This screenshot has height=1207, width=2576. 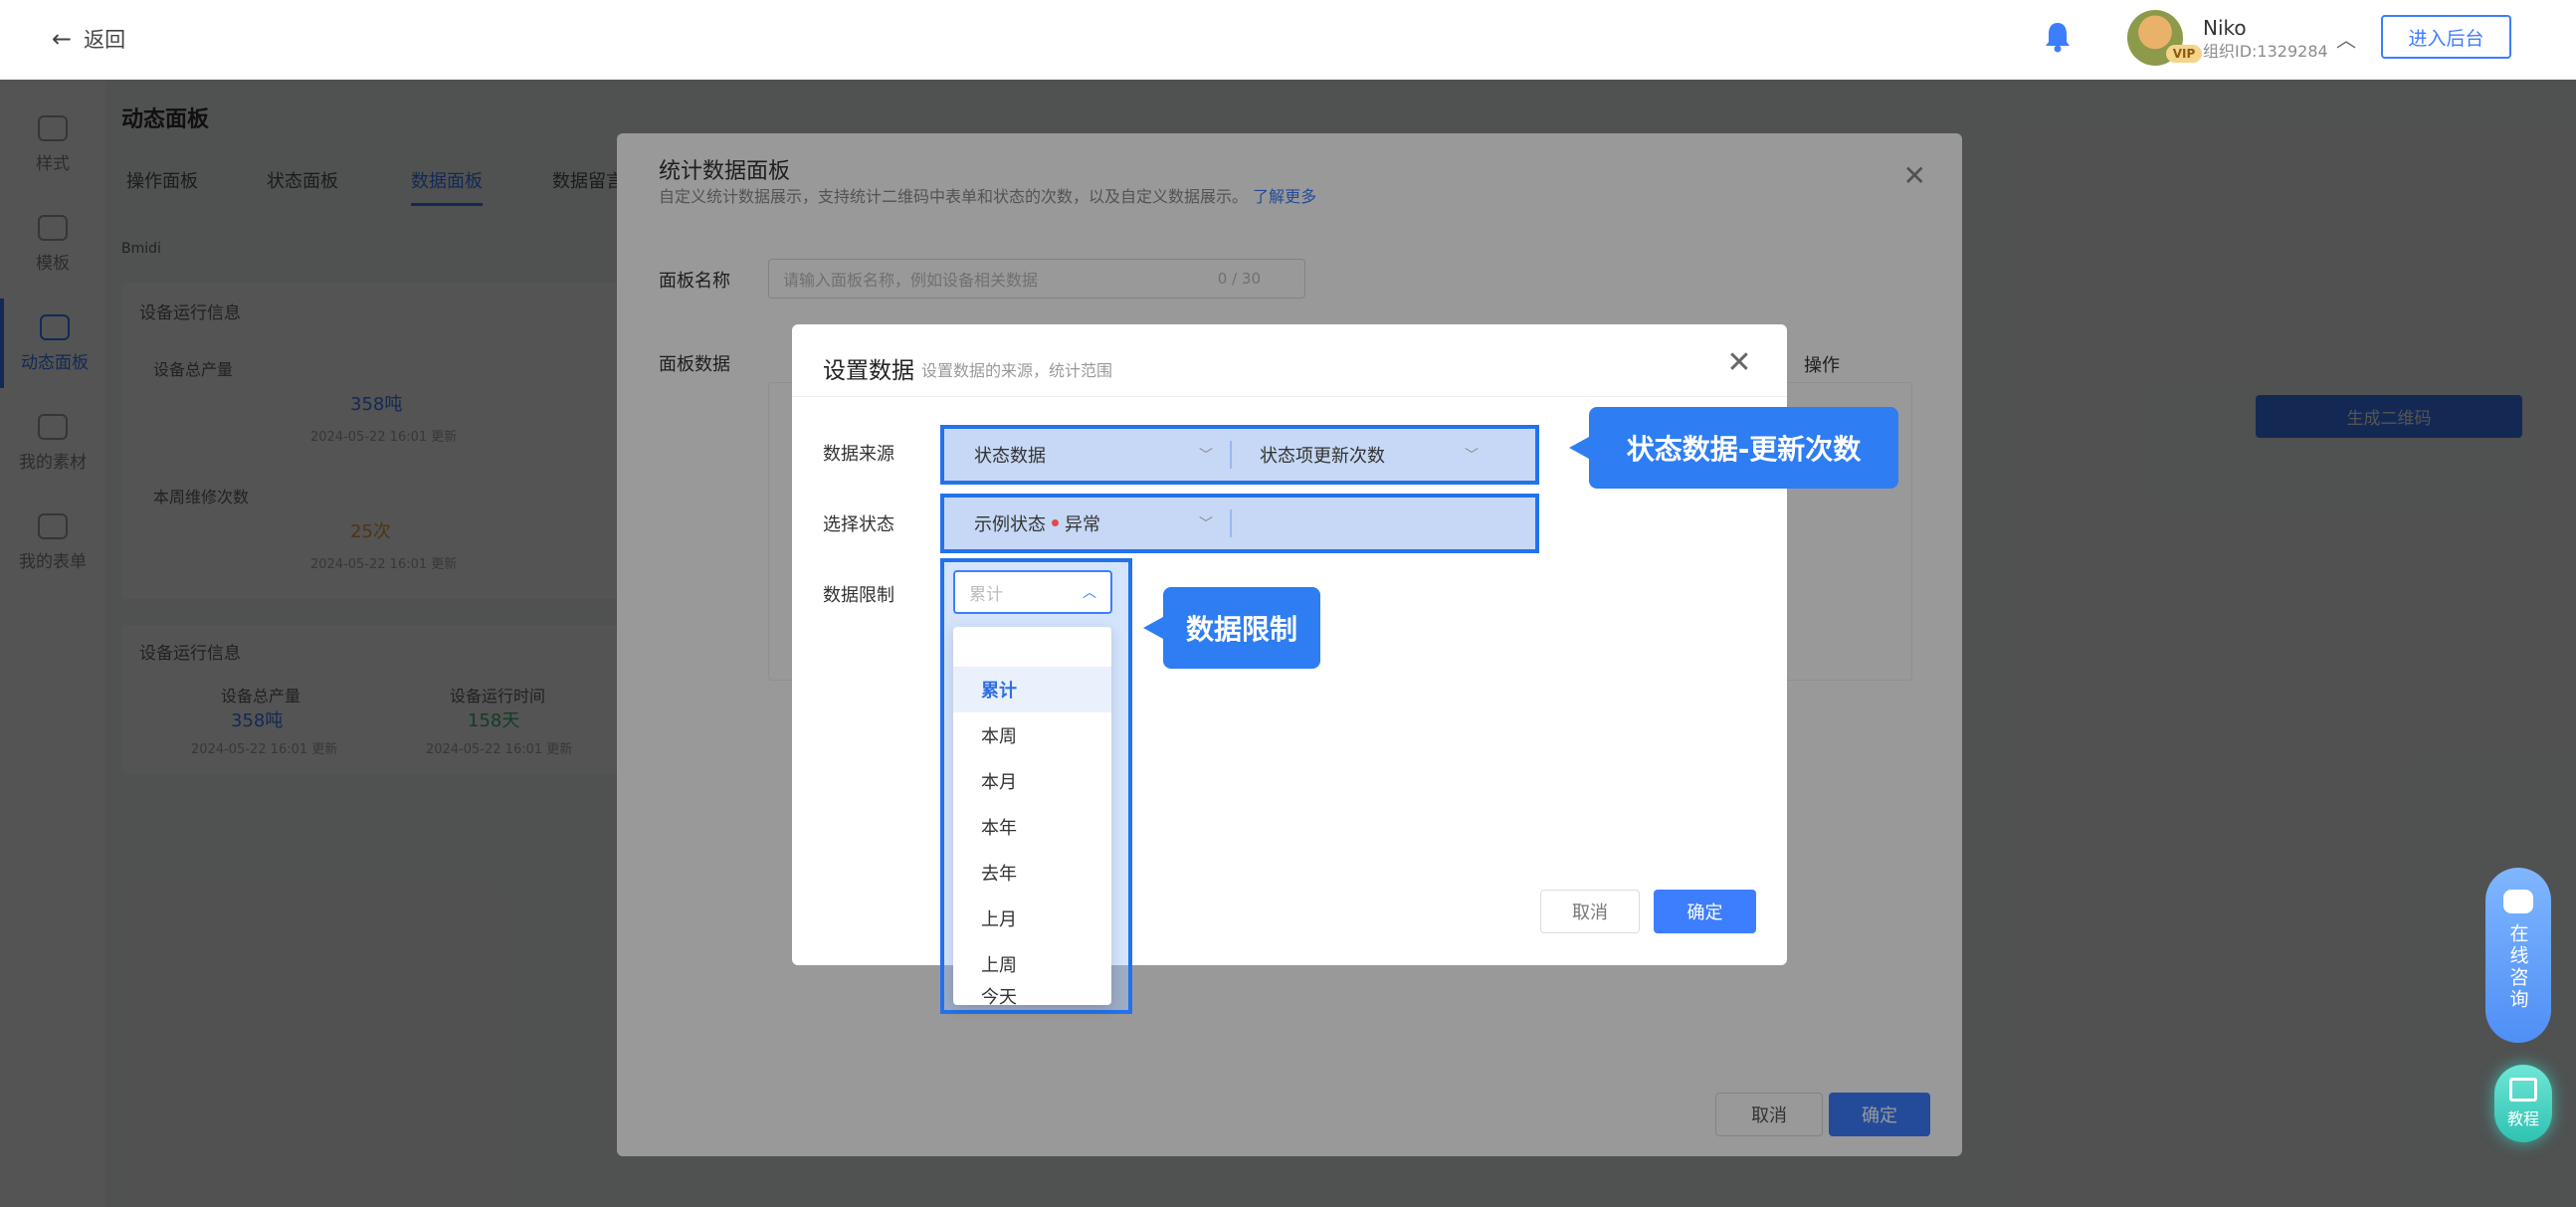 I want to click on divider, so click(x=1289, y=396).